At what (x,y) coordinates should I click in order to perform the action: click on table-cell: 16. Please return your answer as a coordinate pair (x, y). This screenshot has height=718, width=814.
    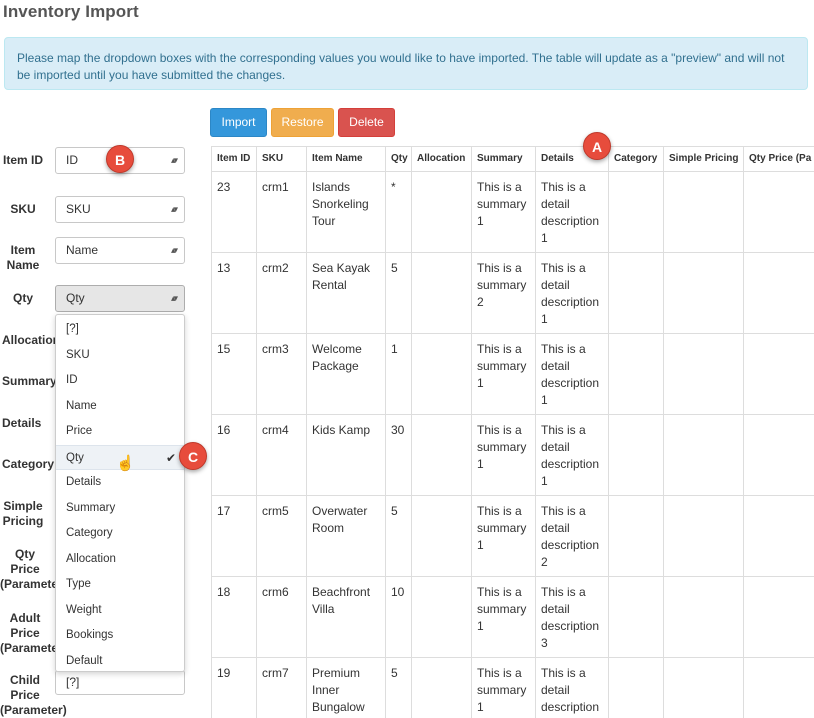
    Looking at the image, I should click on (234, 455).